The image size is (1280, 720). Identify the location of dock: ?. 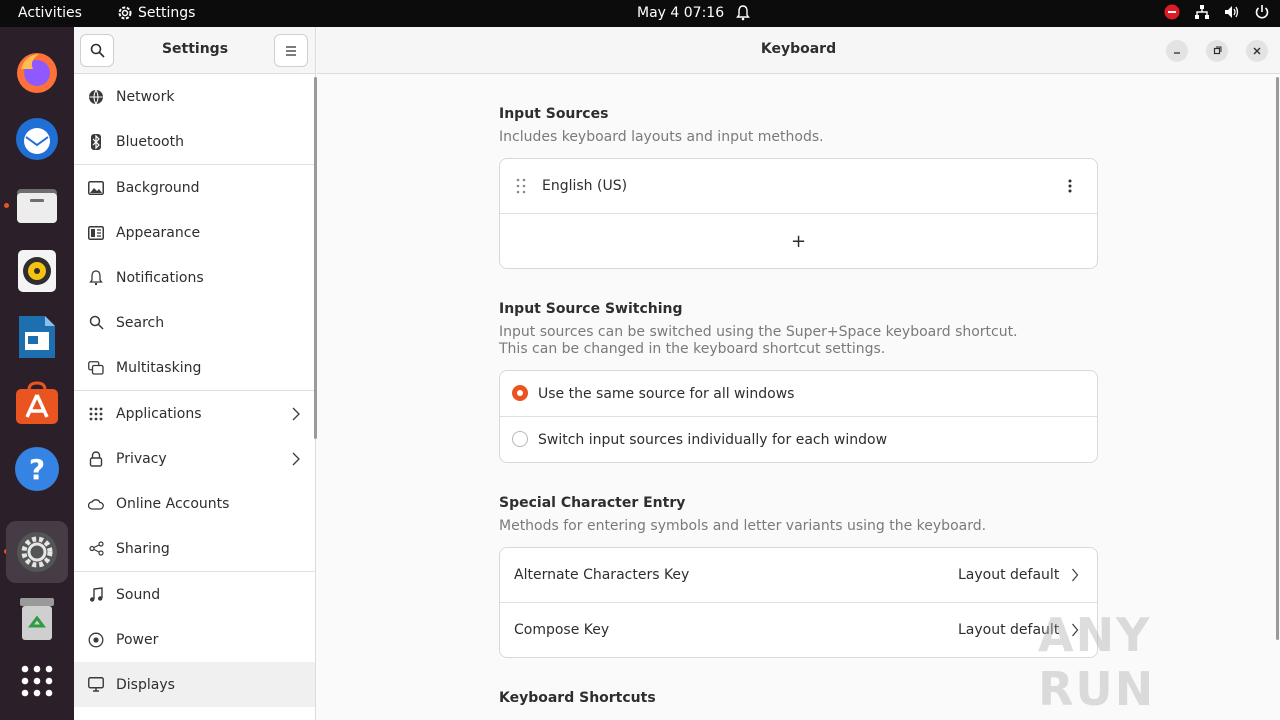
(37, 373).